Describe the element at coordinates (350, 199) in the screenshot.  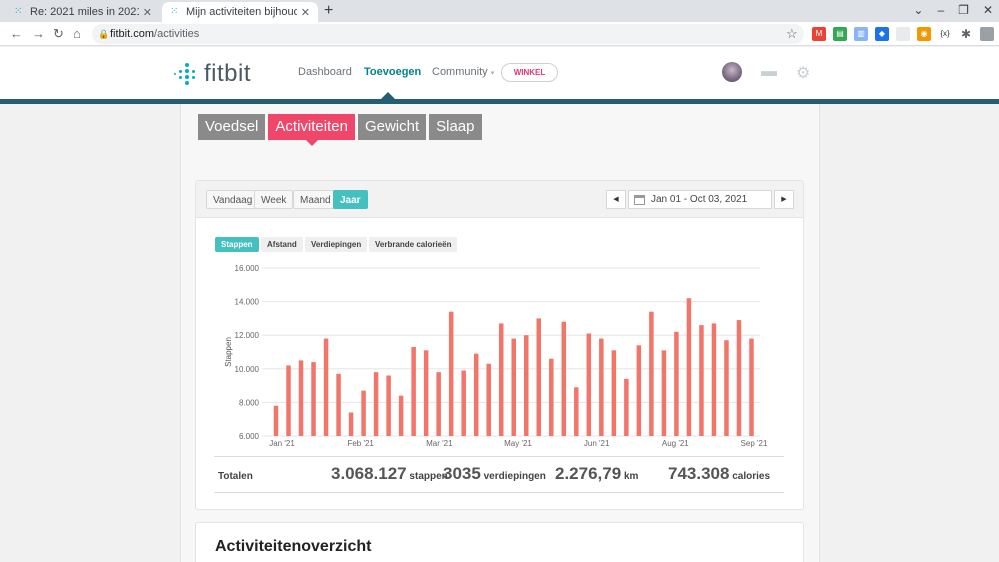
I see `period-jaar: Jaar` at that location.